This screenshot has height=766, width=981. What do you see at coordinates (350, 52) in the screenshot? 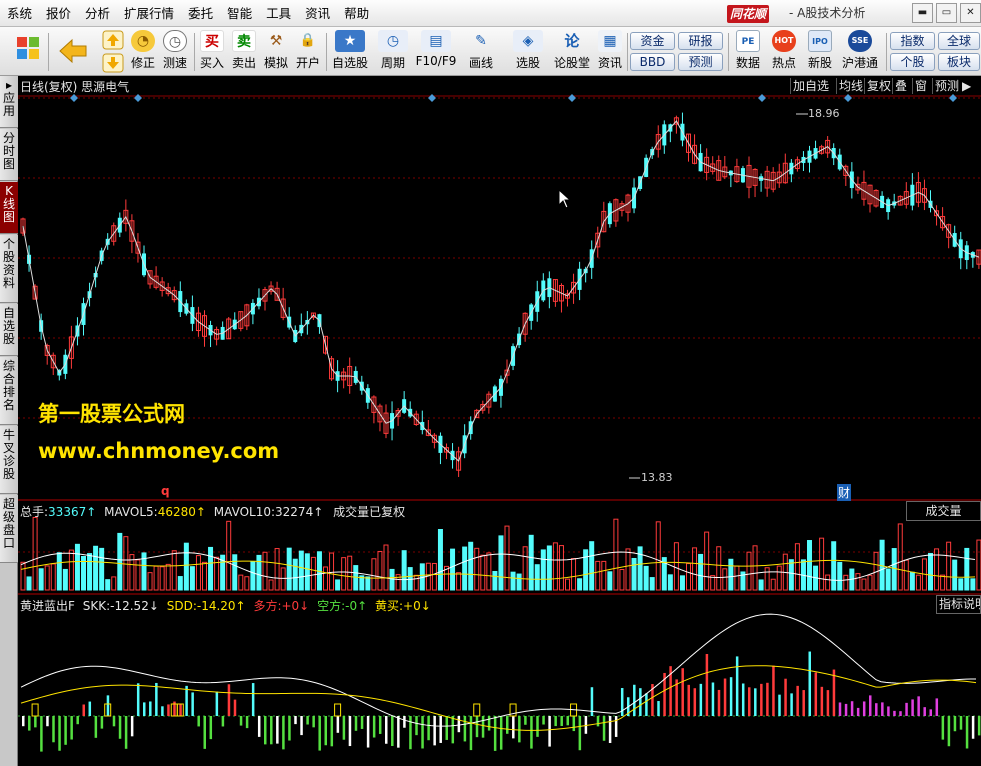
I see `watchlist-button: ★ 自选股` at bounding box center [350, 52].